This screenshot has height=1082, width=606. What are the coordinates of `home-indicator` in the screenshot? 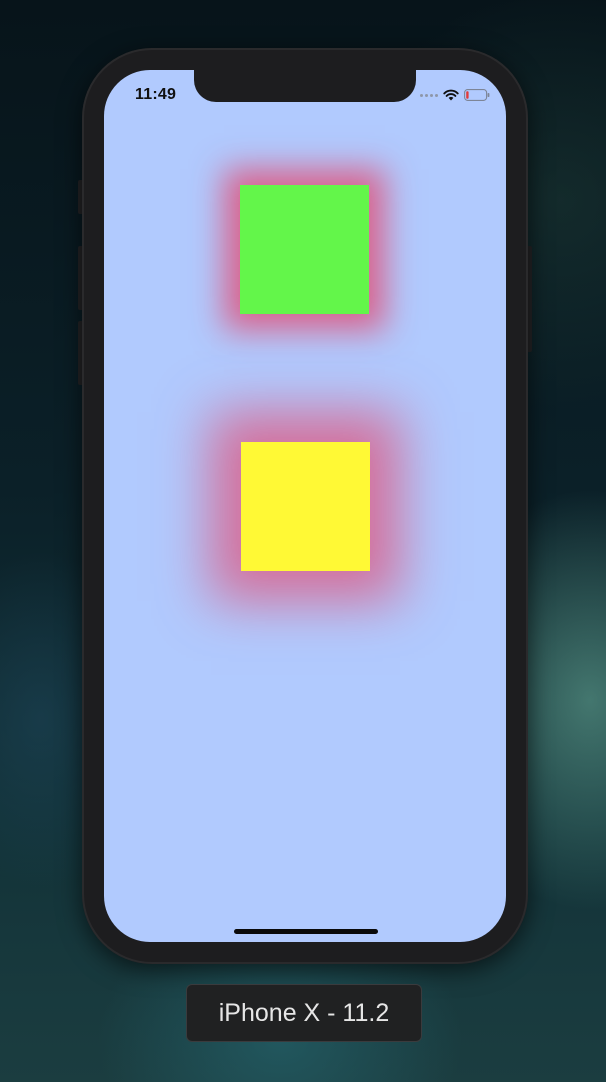 It's located at (306, 931).